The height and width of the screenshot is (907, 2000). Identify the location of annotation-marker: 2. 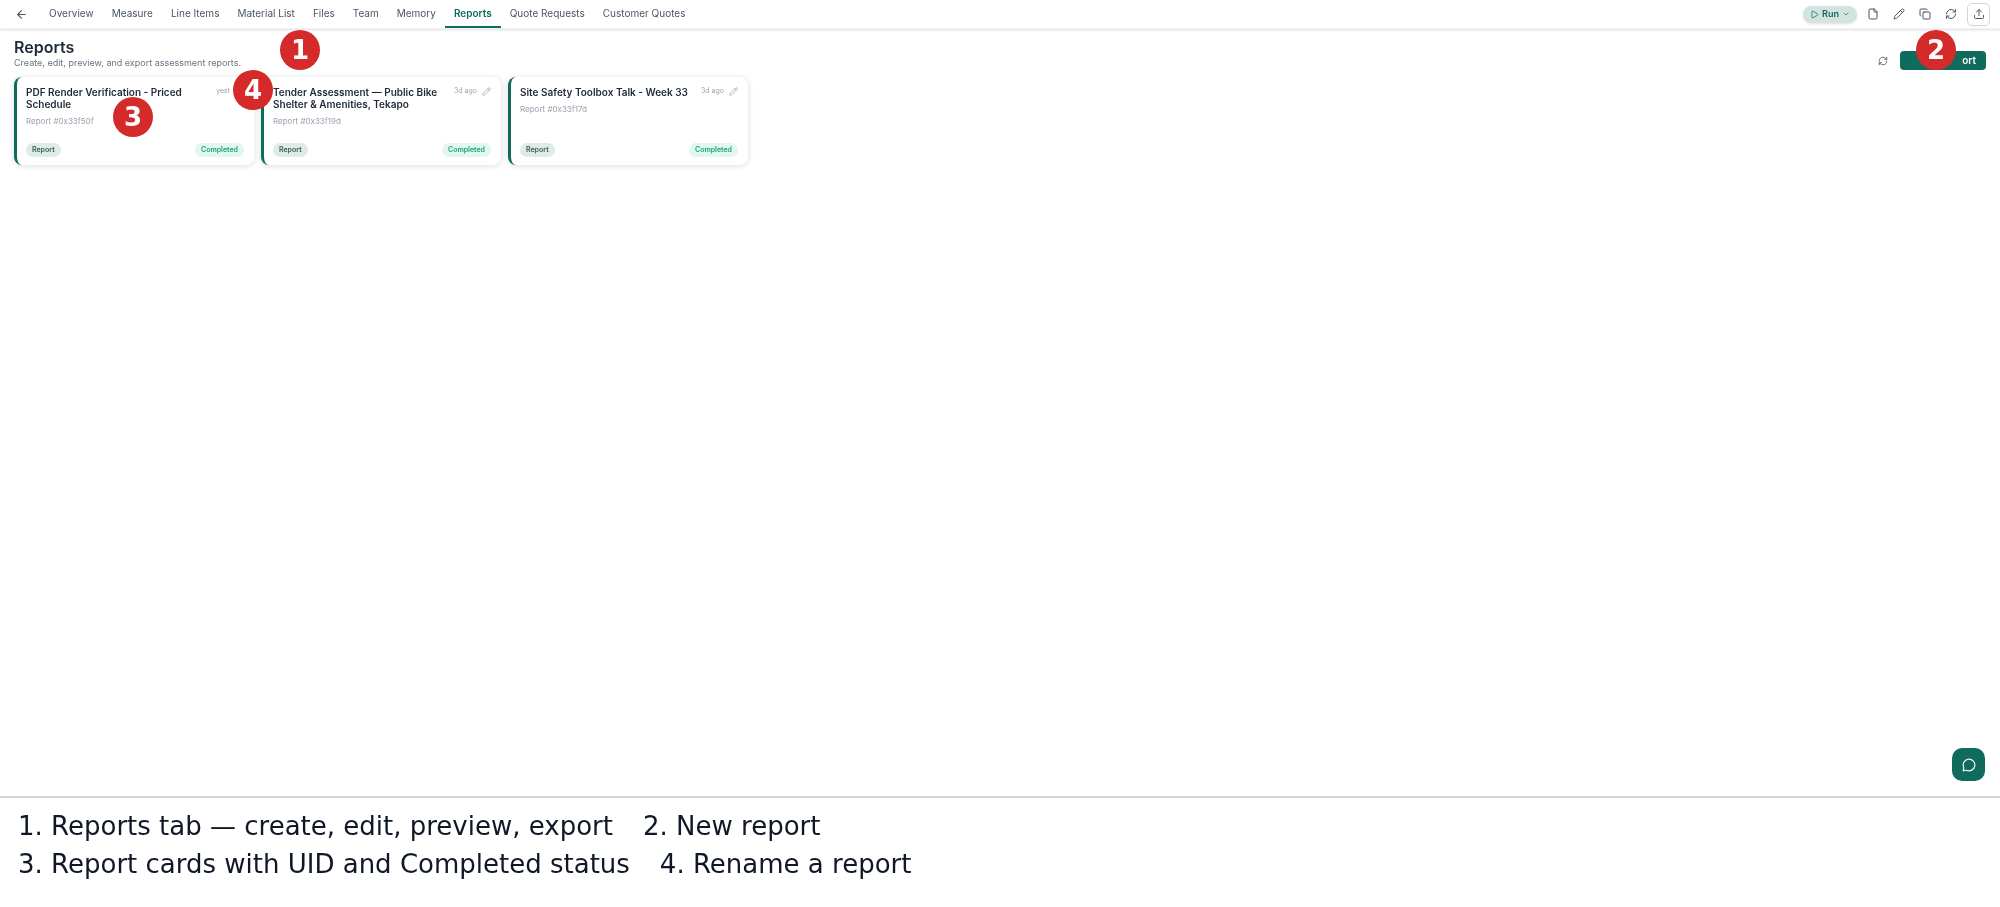
(1936, 50).